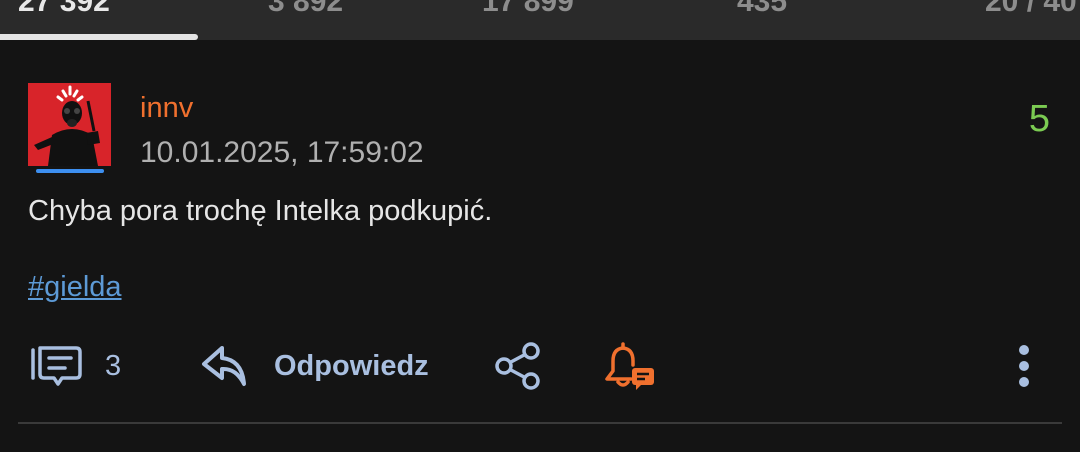  I want to click on entry-date: 10.01.2025, 17:59:02, so click(282, 152).